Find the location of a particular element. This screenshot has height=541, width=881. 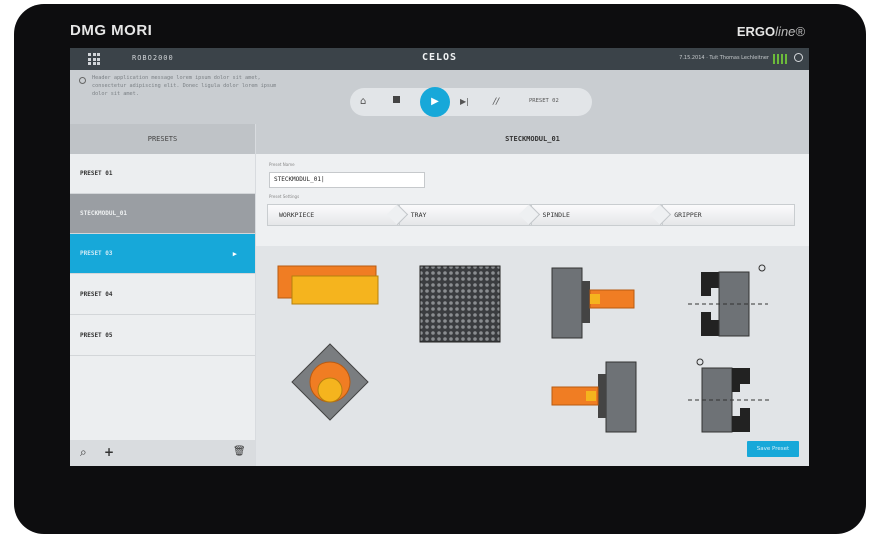

skip-icon: ▶| is located at coordinates (464, 102).